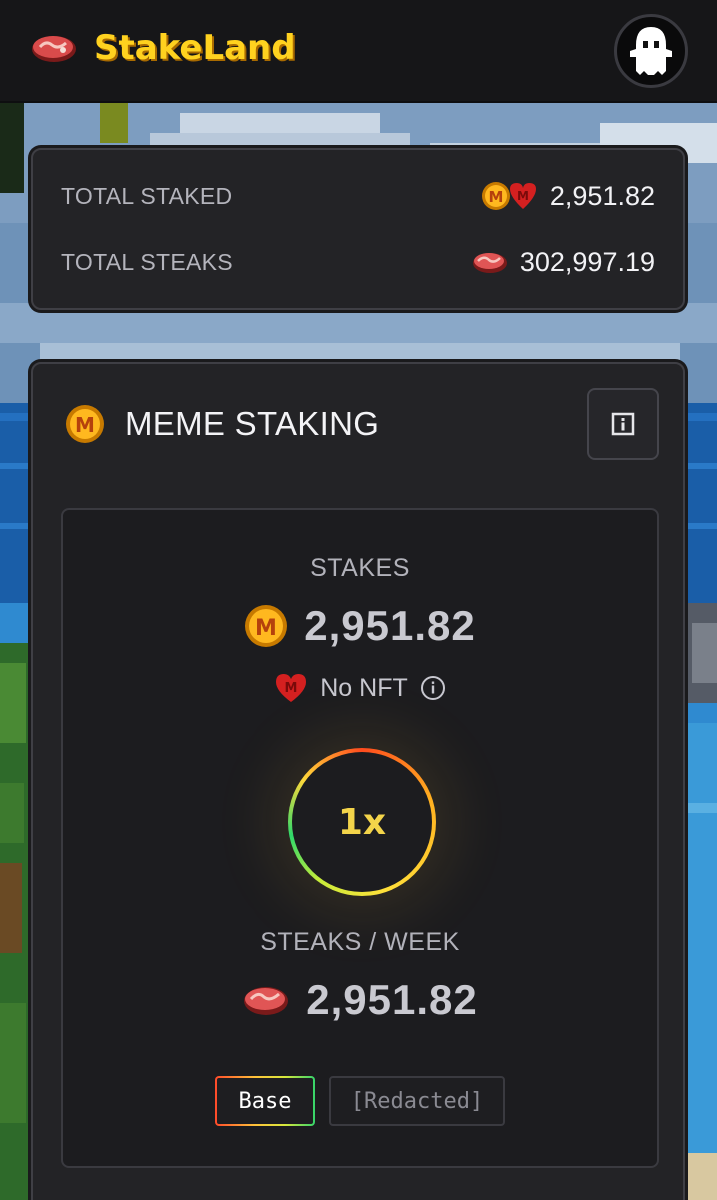 This screenshot has height=1200, width=717. I want to click on total-staked-label: TOTAL STAKED, so click(147, 195).